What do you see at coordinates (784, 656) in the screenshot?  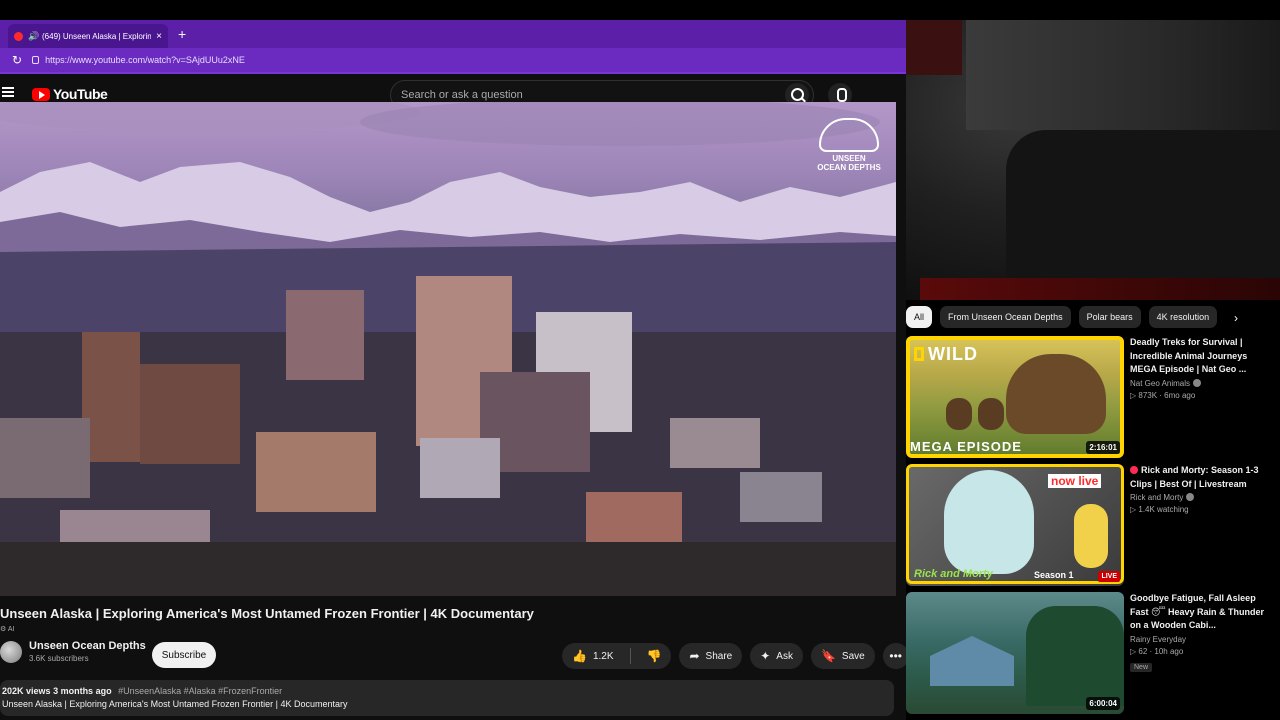 I see `ask-label: Ask` at bounding box center [784, 656].